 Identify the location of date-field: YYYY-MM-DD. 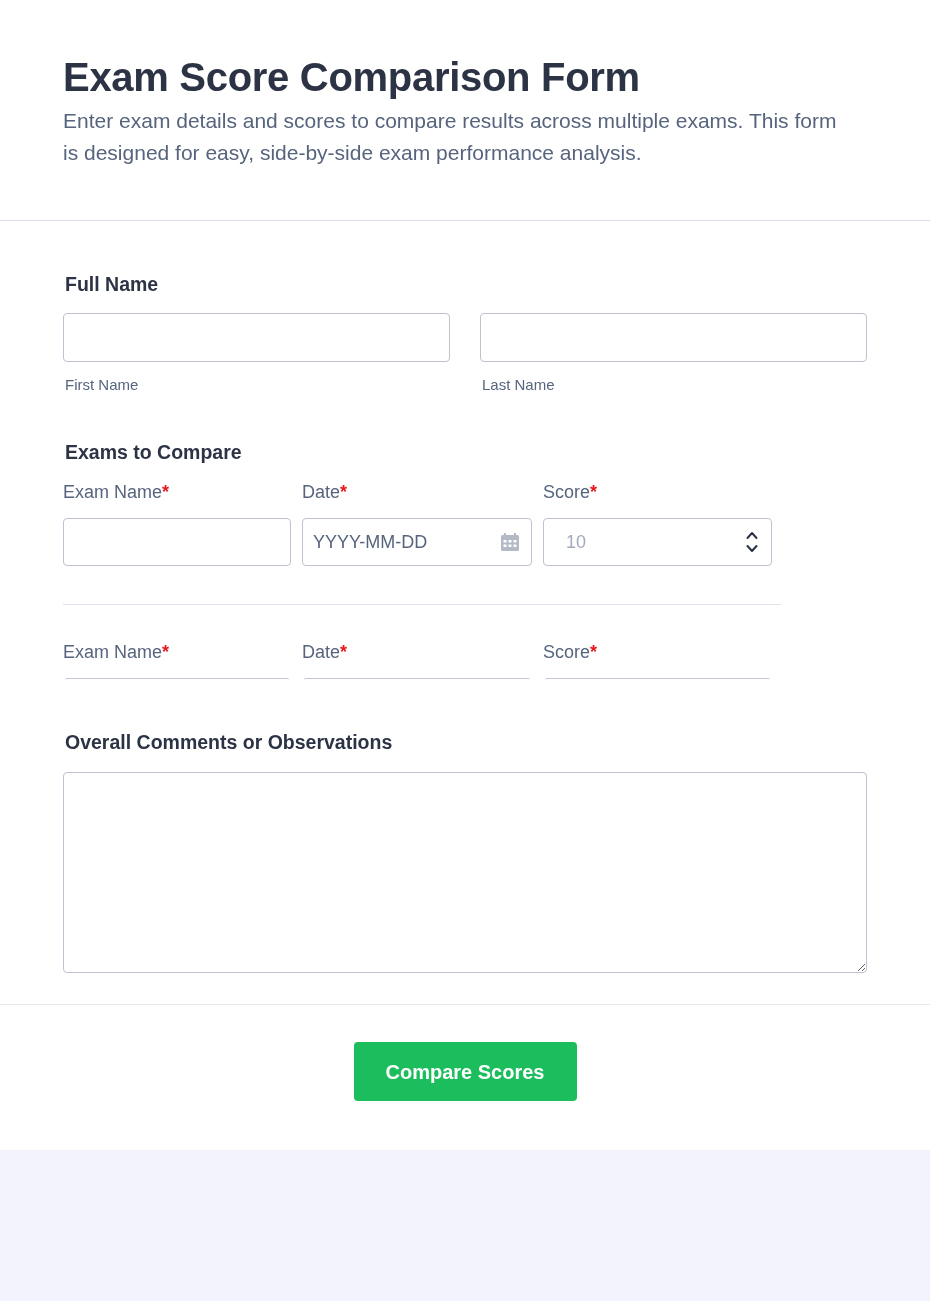
(417, 542).